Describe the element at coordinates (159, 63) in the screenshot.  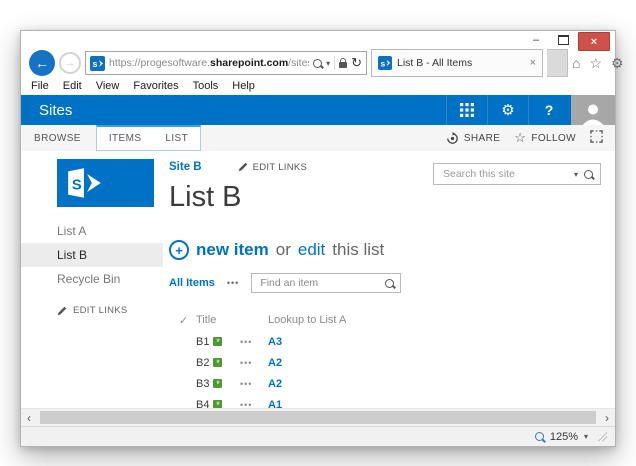
I see `url-prefix: https://progesoftware.` at that location.